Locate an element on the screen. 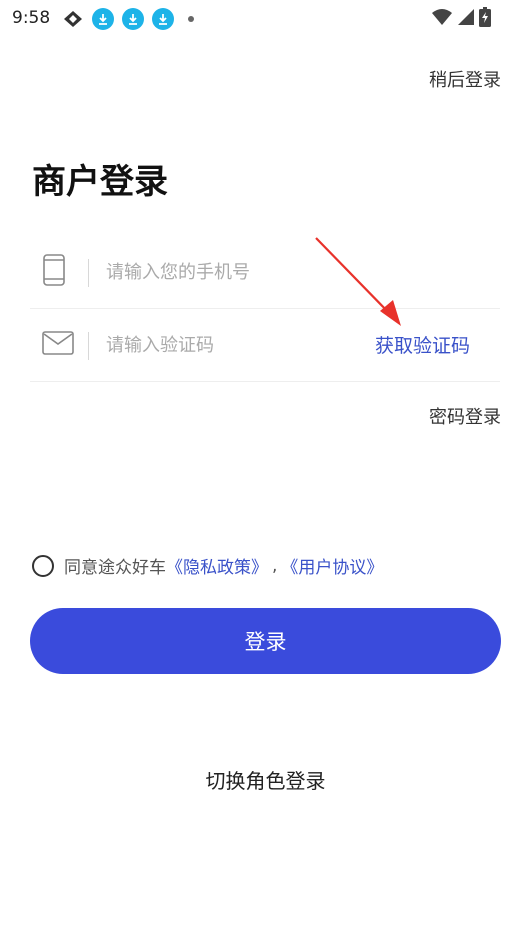  phone-input is located at coordinates (231, 272).